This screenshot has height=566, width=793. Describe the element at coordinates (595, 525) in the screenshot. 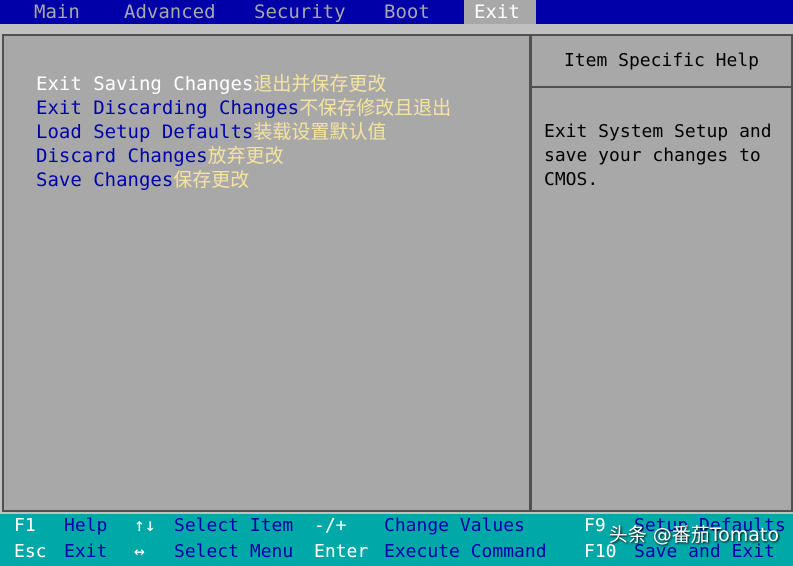

I see `key-f9: F9` at that location.